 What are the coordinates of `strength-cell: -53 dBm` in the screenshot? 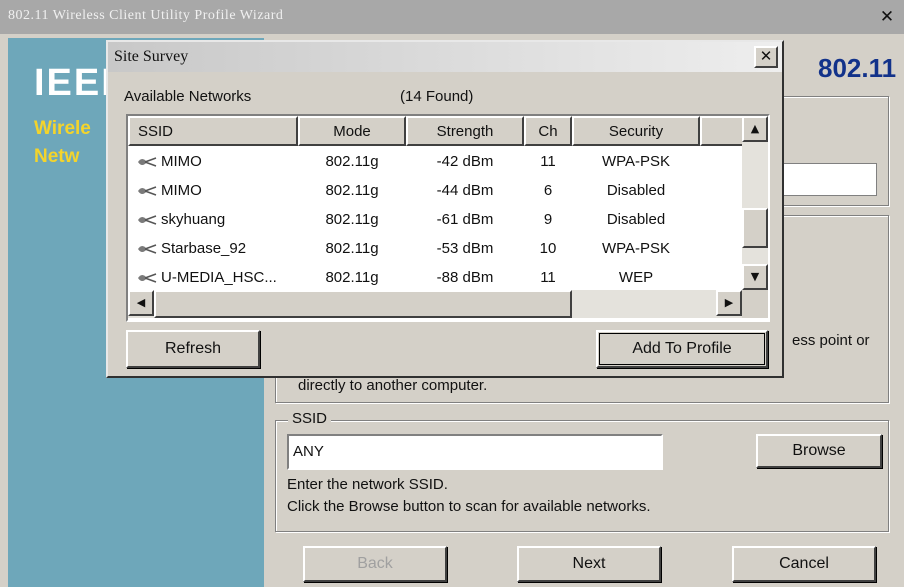 It's located at (465, 248).